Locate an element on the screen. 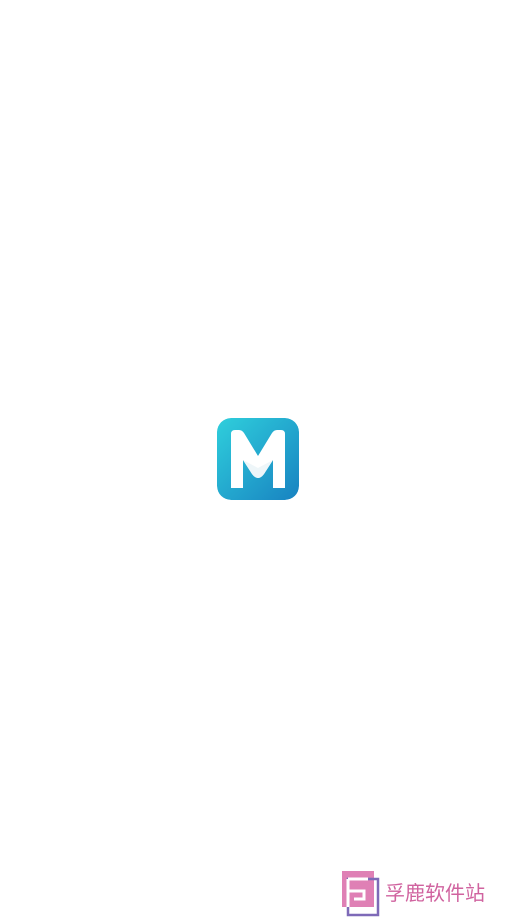 Image resolution: width=516 pixels, height=919 pixels. watermark: 孚鹿软件站 is located at coordinates (412, 893).